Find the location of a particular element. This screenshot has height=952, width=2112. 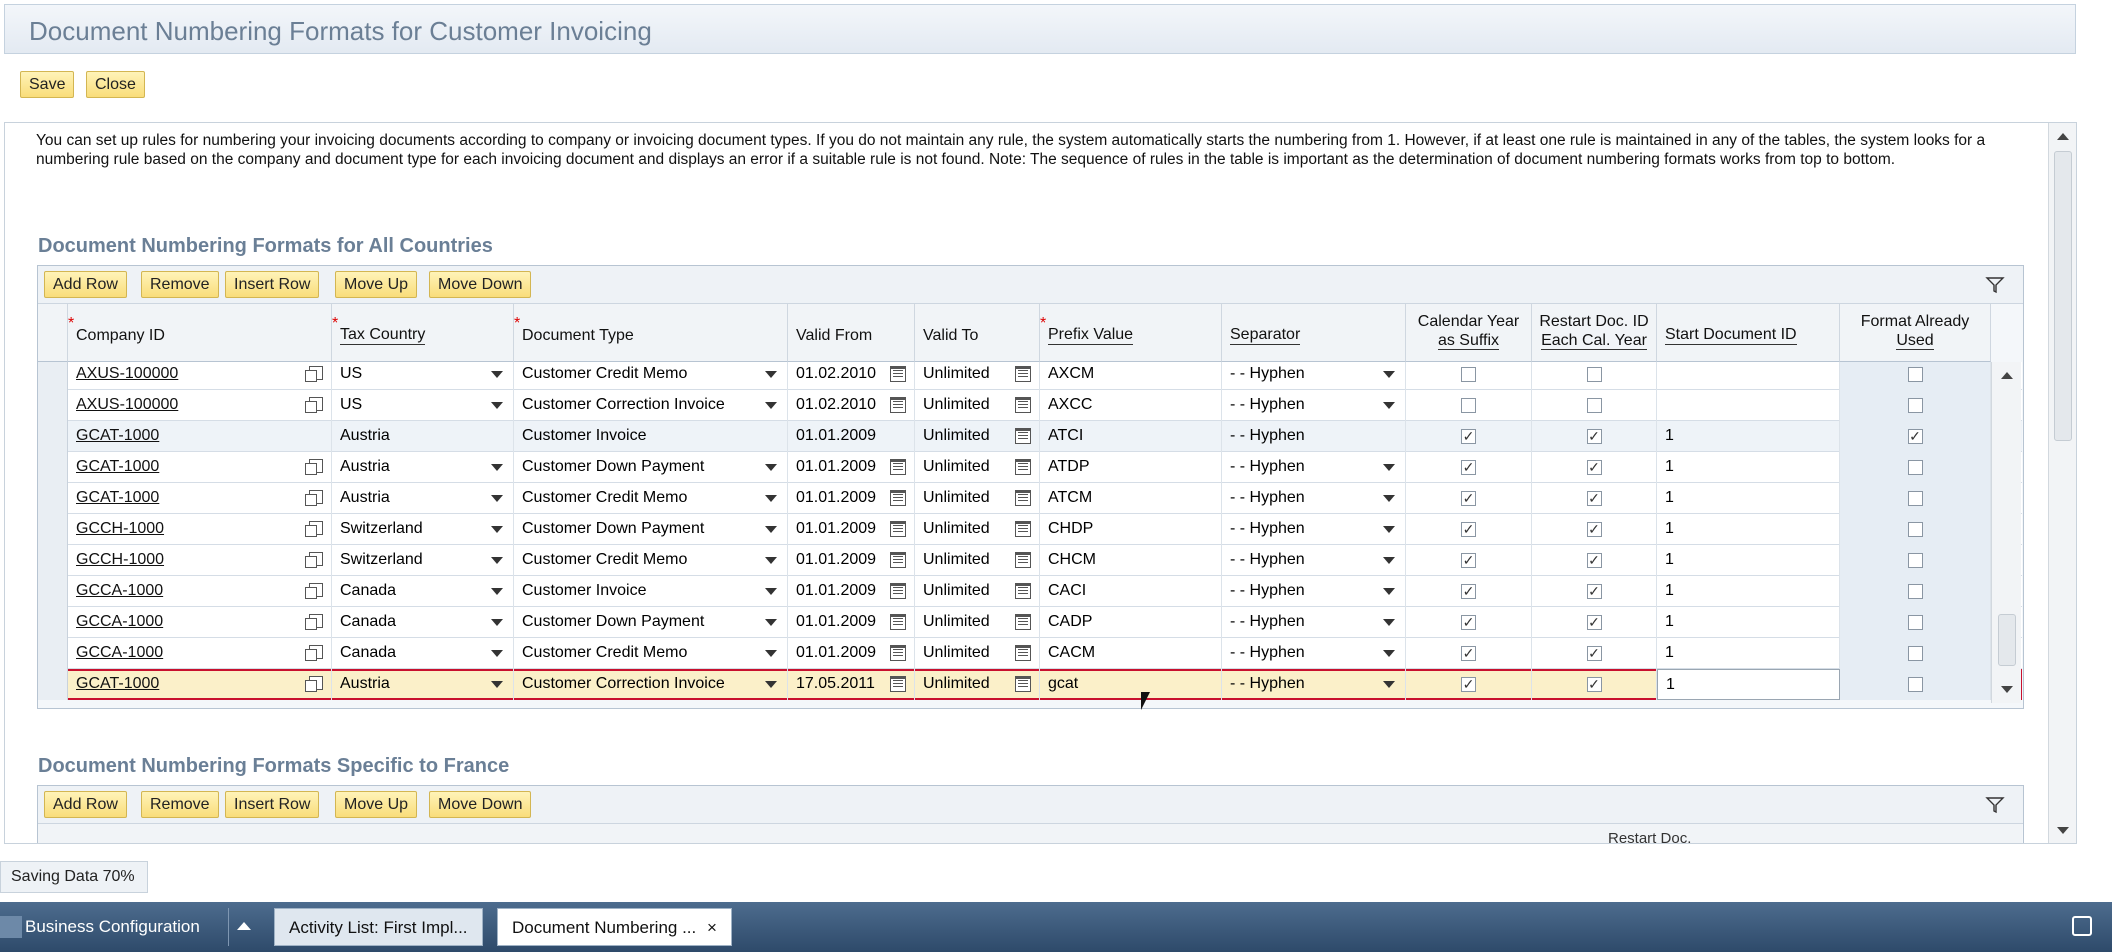

company-id-link: AXUS-100000 is located at coordinates (127, 405).